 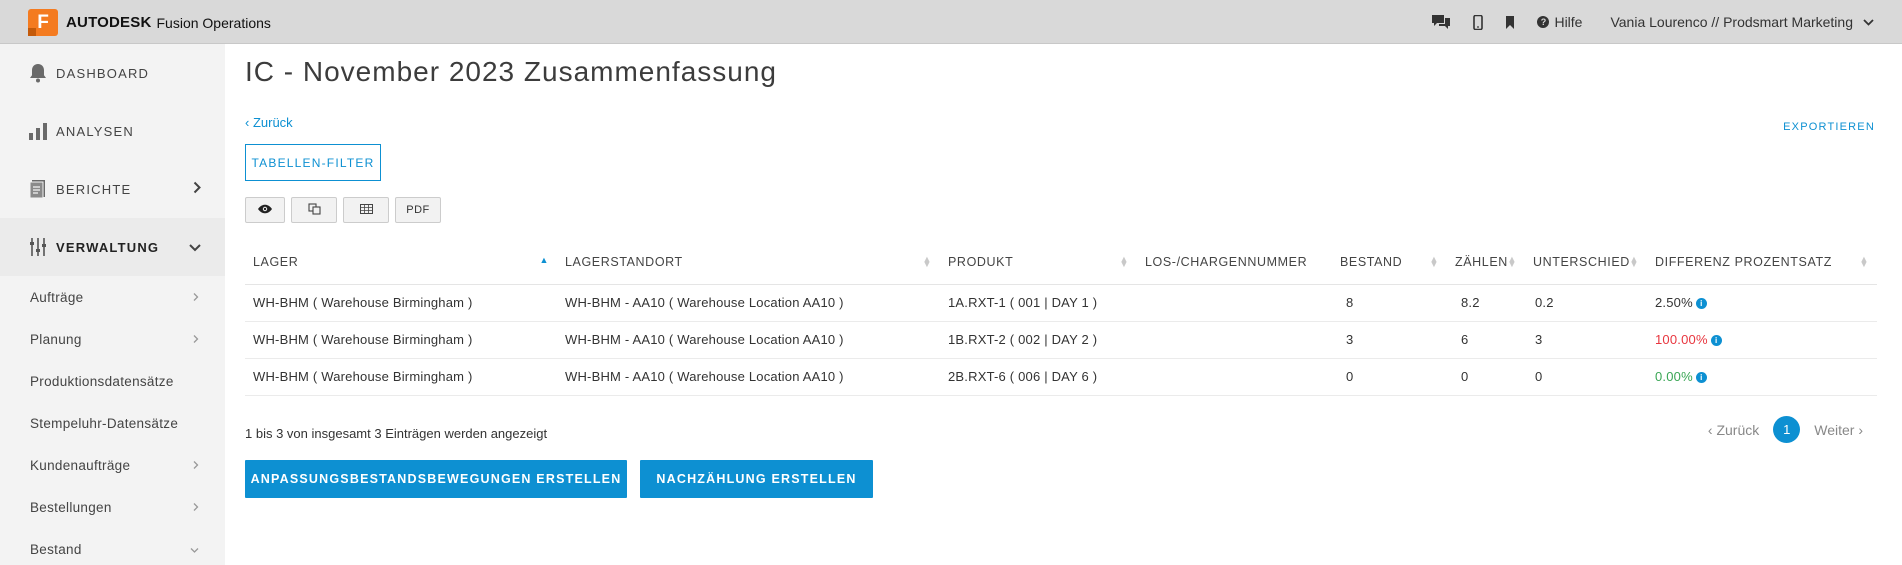 I want to click on difference-percent: 0.00%, so click(x=1674, y=376).